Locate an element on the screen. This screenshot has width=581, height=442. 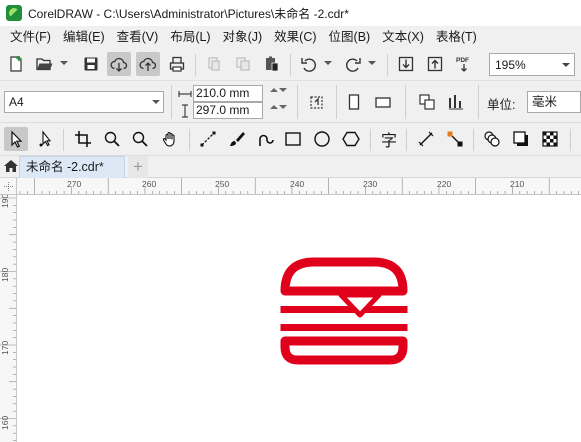
ruler-label: 230 is located at coordinates (370, 184).